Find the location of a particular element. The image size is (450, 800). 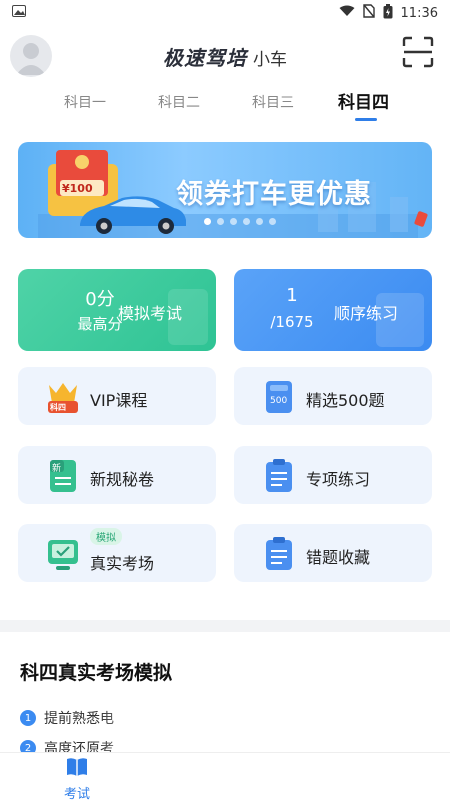

mock-exam-label: 模拟考试 is located at coordinates (150, 313).